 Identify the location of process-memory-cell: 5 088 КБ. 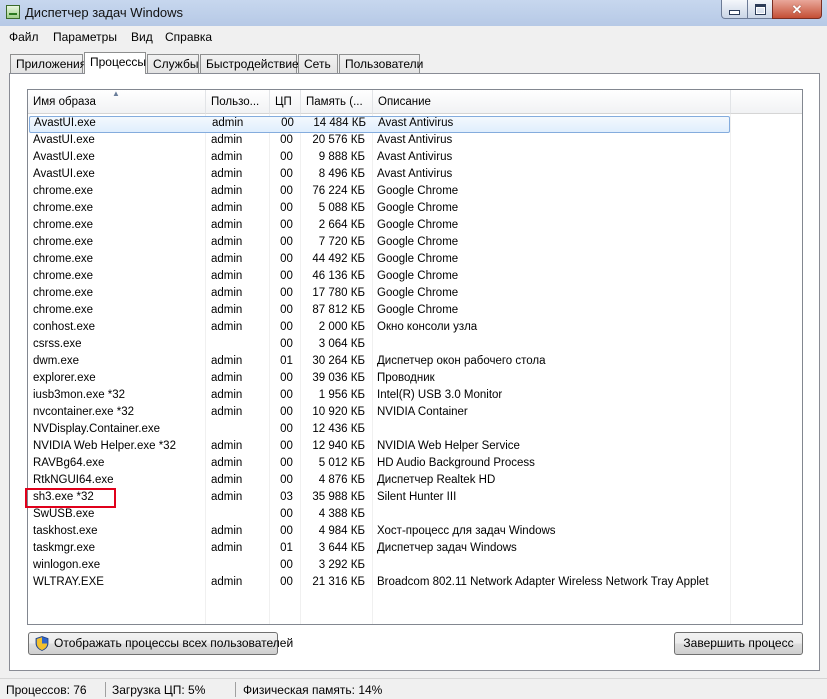
(341, 208).